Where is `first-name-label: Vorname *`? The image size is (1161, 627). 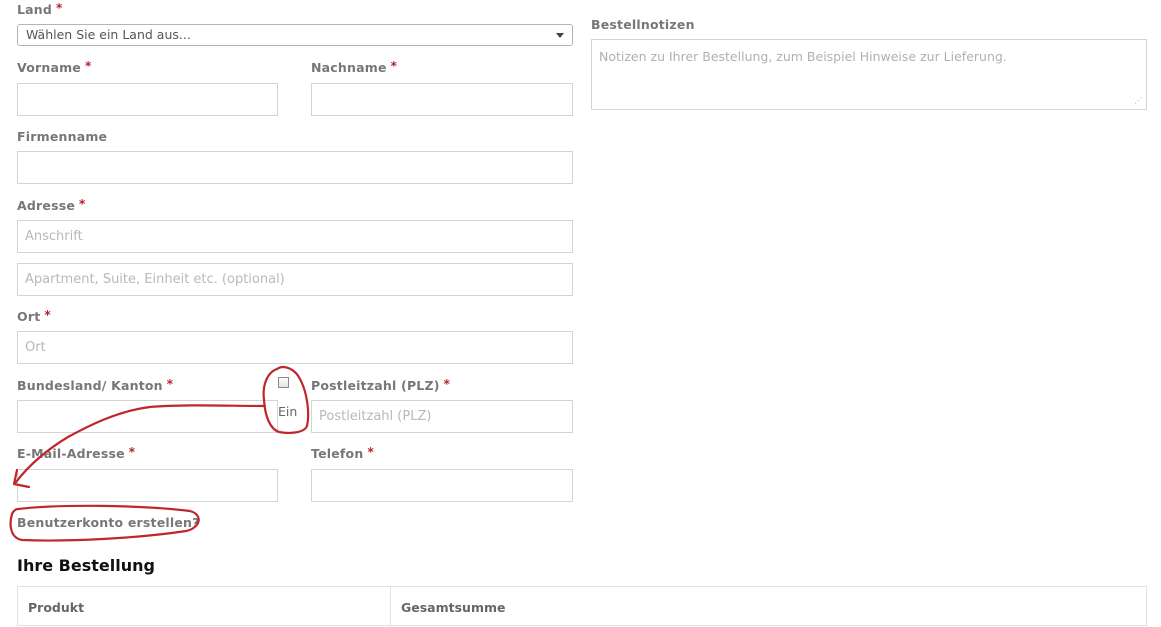
first-name-label: Vorname * is located at coordinates (54, 67).